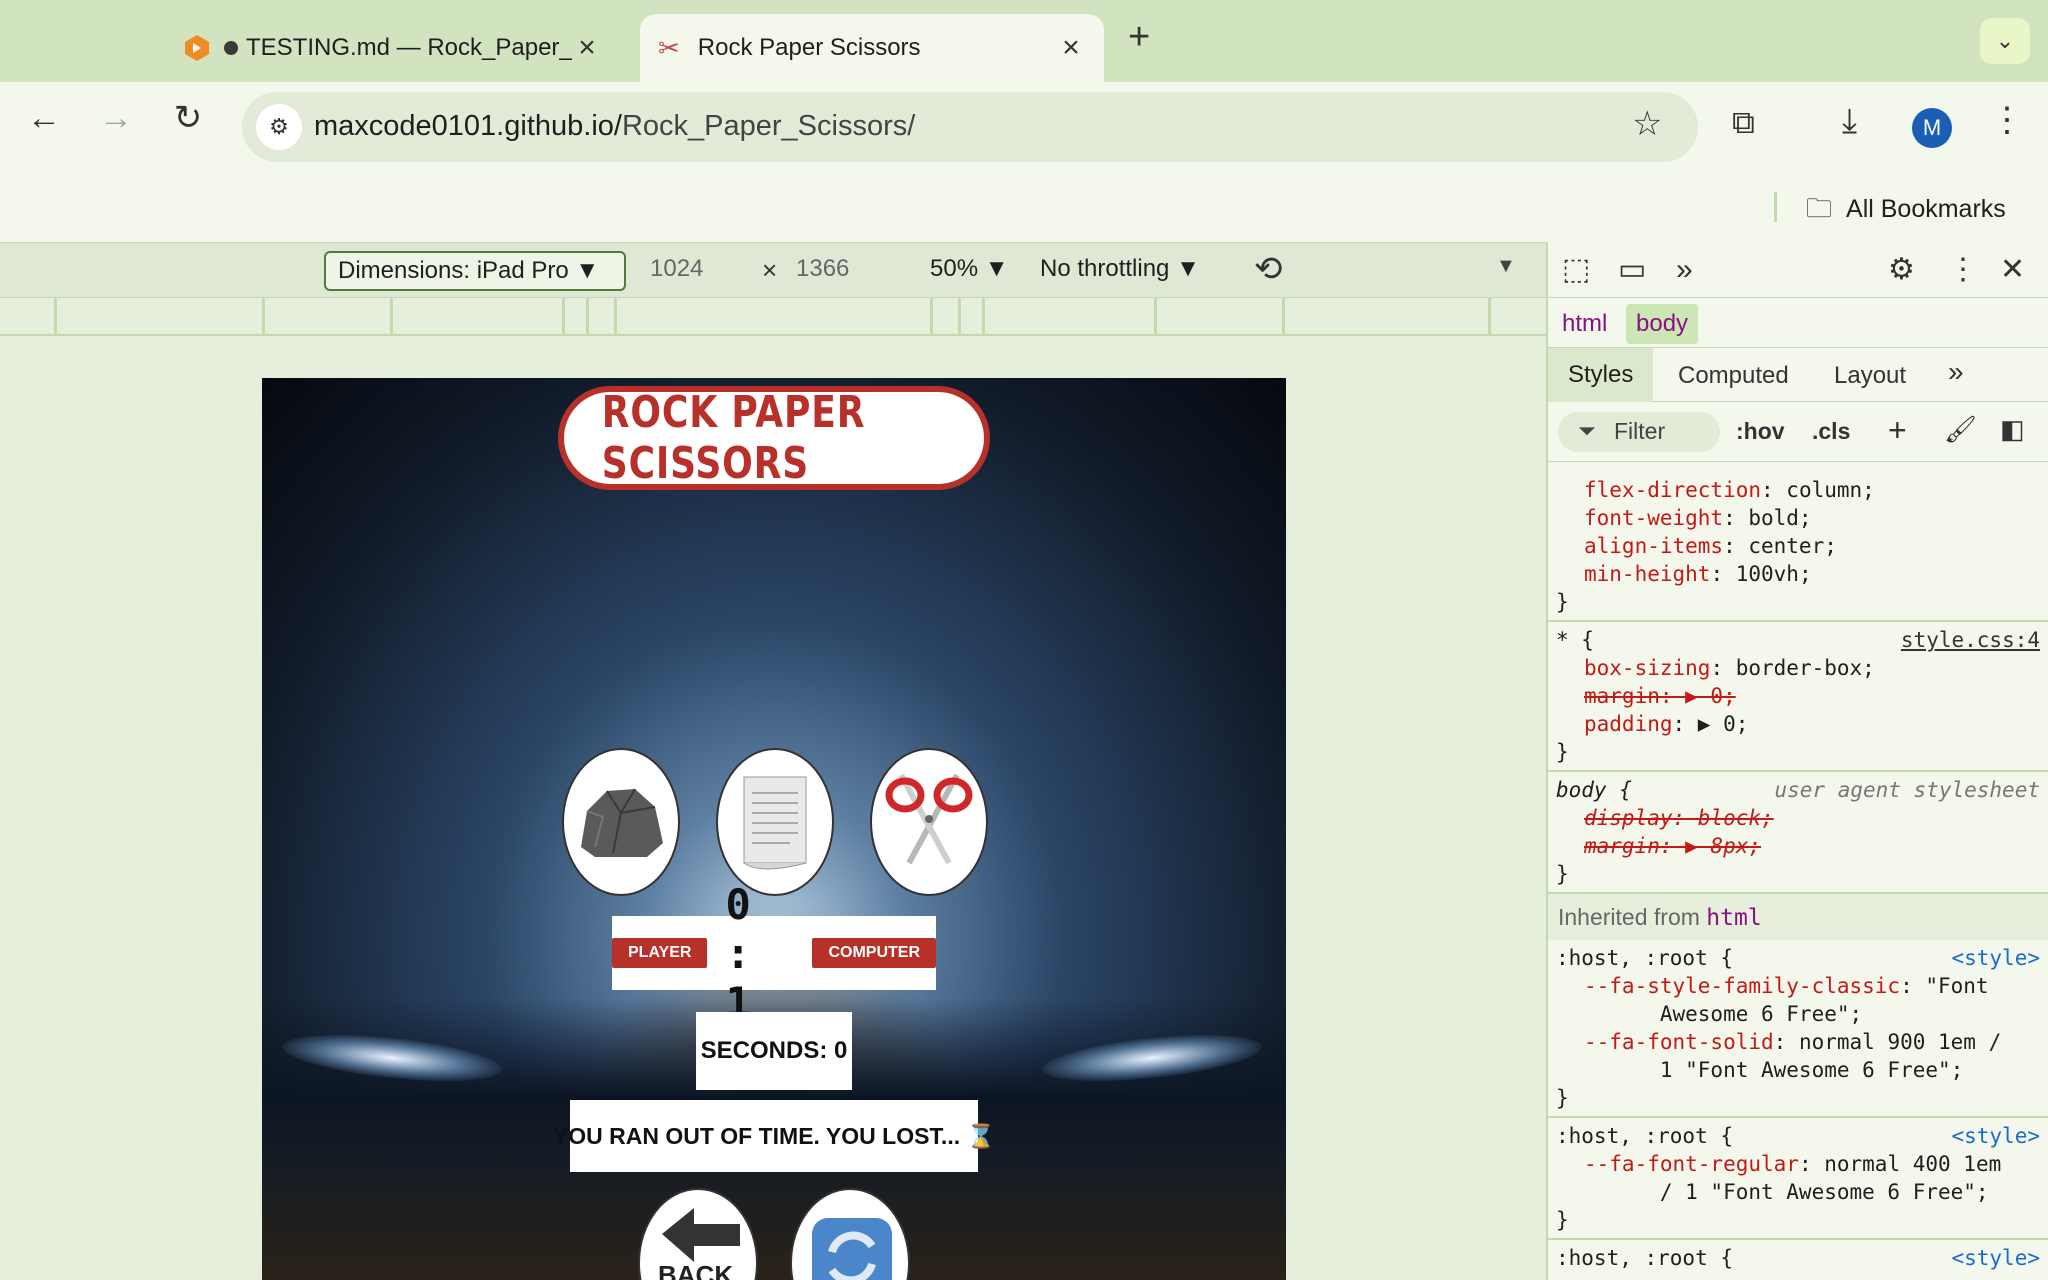 This screenshot has width=2048, height=1280. I want to click on score-value: 0 : 1, so click(738, 953).